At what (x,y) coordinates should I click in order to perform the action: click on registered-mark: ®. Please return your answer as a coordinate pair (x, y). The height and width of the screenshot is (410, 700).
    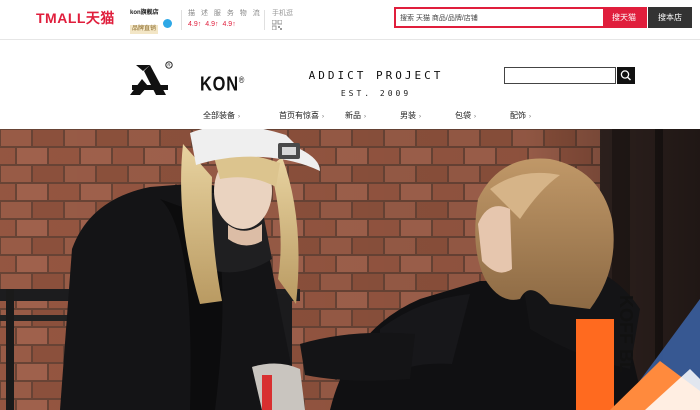
    Looking at the image, I should click on (242, 80).